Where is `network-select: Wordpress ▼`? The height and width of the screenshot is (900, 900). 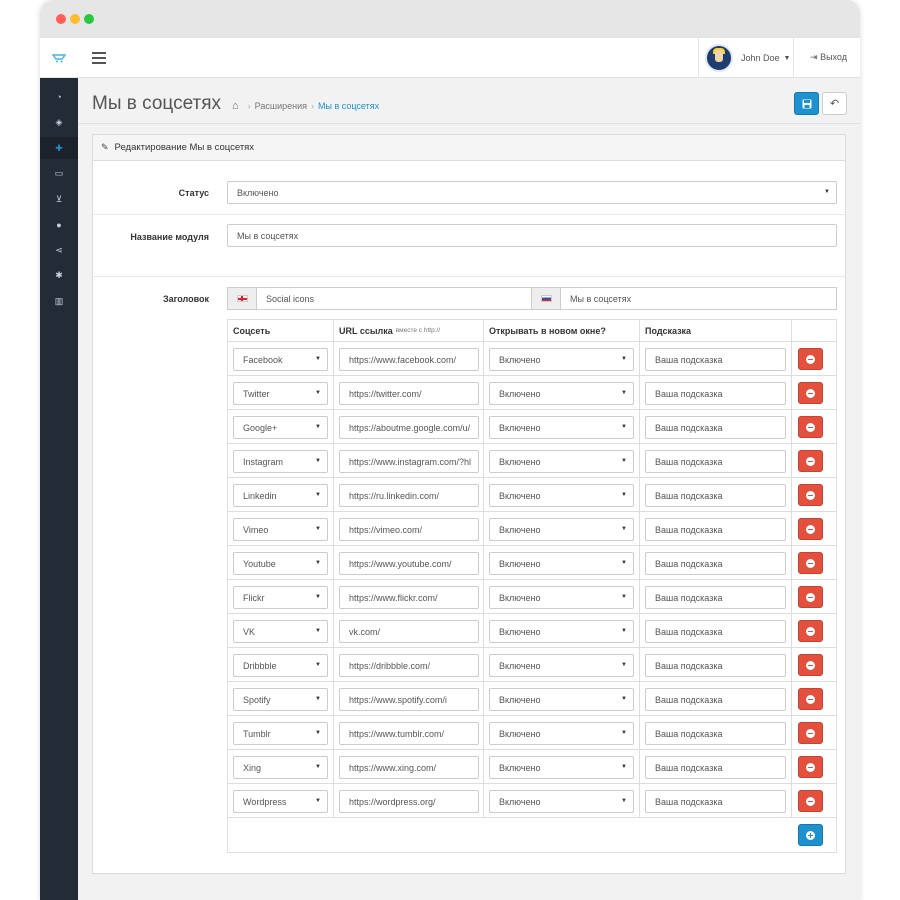 network-select: Wordpress ▼ is located at coordinates (280, 801).